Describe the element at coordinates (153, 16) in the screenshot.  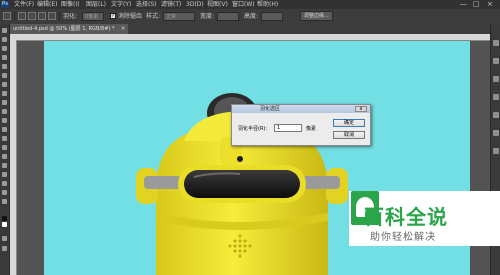
I see `style-label: 样式:` at that location.